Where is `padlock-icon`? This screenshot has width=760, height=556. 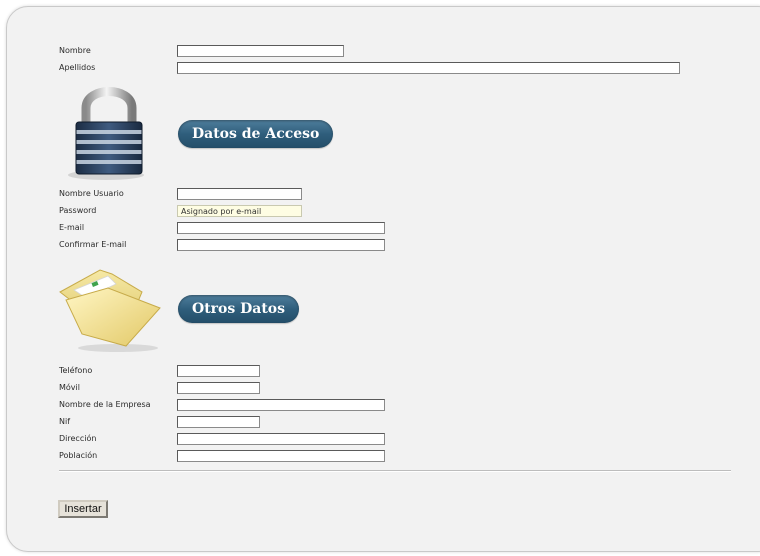
padlock-icon is located at coordinates (106, 133).